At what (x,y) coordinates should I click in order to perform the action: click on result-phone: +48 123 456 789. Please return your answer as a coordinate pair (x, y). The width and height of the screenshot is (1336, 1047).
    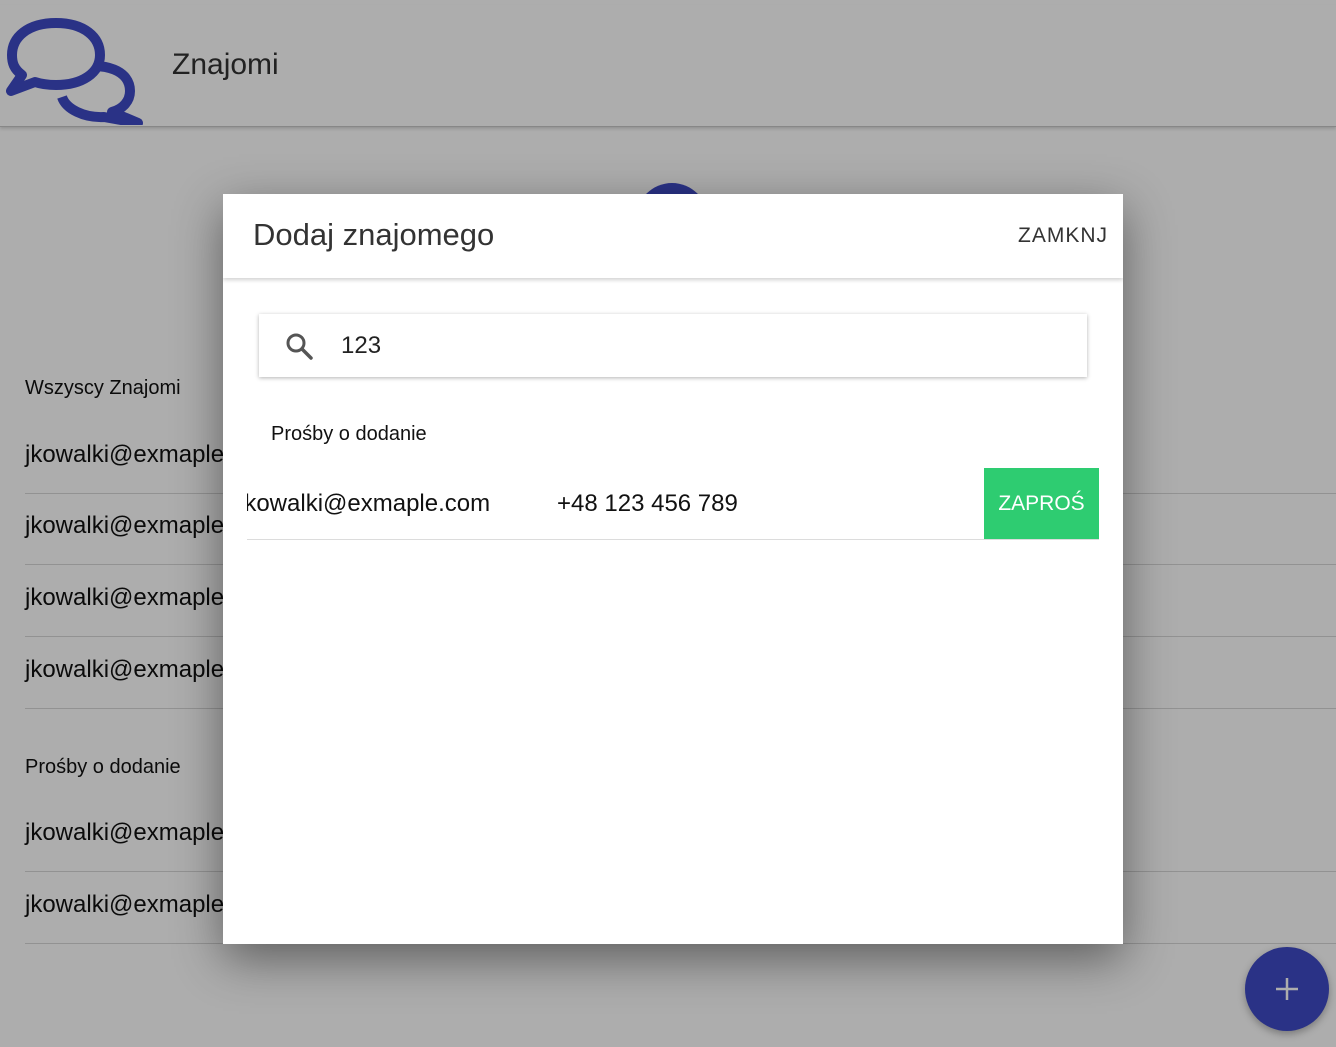
    Looking at the image, I should click on (647, 503).